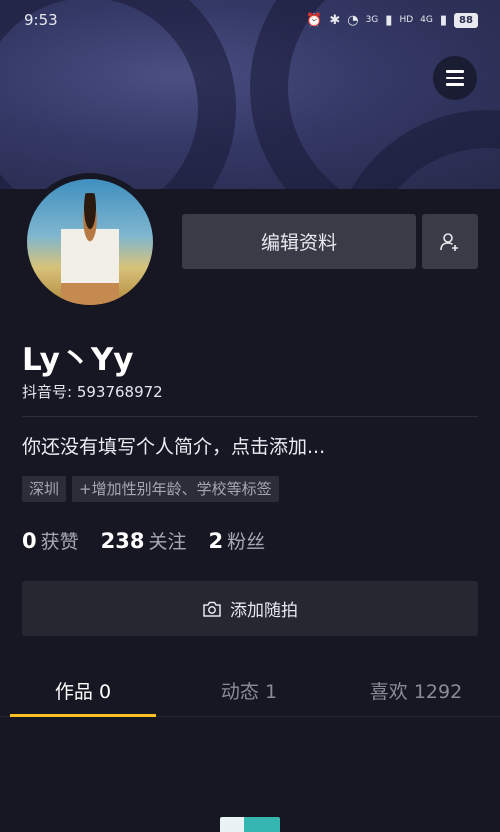 The height and width of the screenshot is (832, 500). What do you see at coordinates (216, 541) in the screenshot?
I see `stat-followers-value: 2` at bounding box center [216, 541].